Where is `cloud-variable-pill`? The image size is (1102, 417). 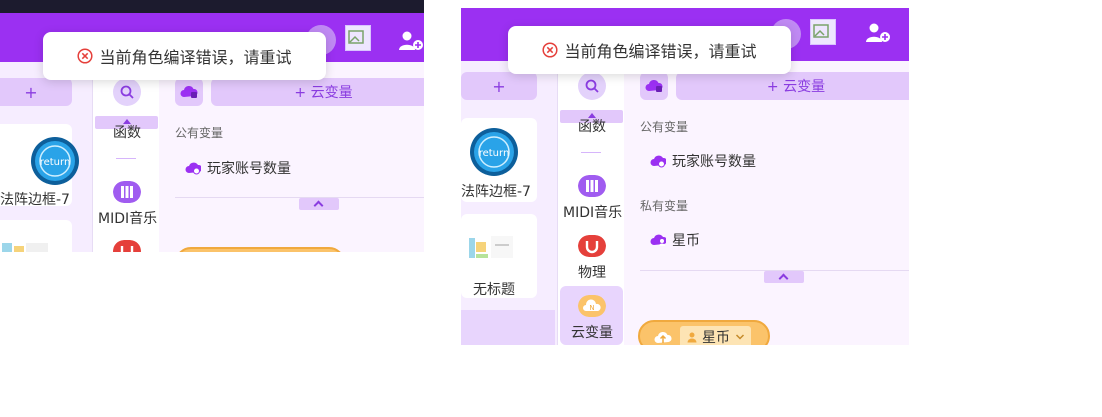 cloud-variable-pill is located at coordinates (260, 249).